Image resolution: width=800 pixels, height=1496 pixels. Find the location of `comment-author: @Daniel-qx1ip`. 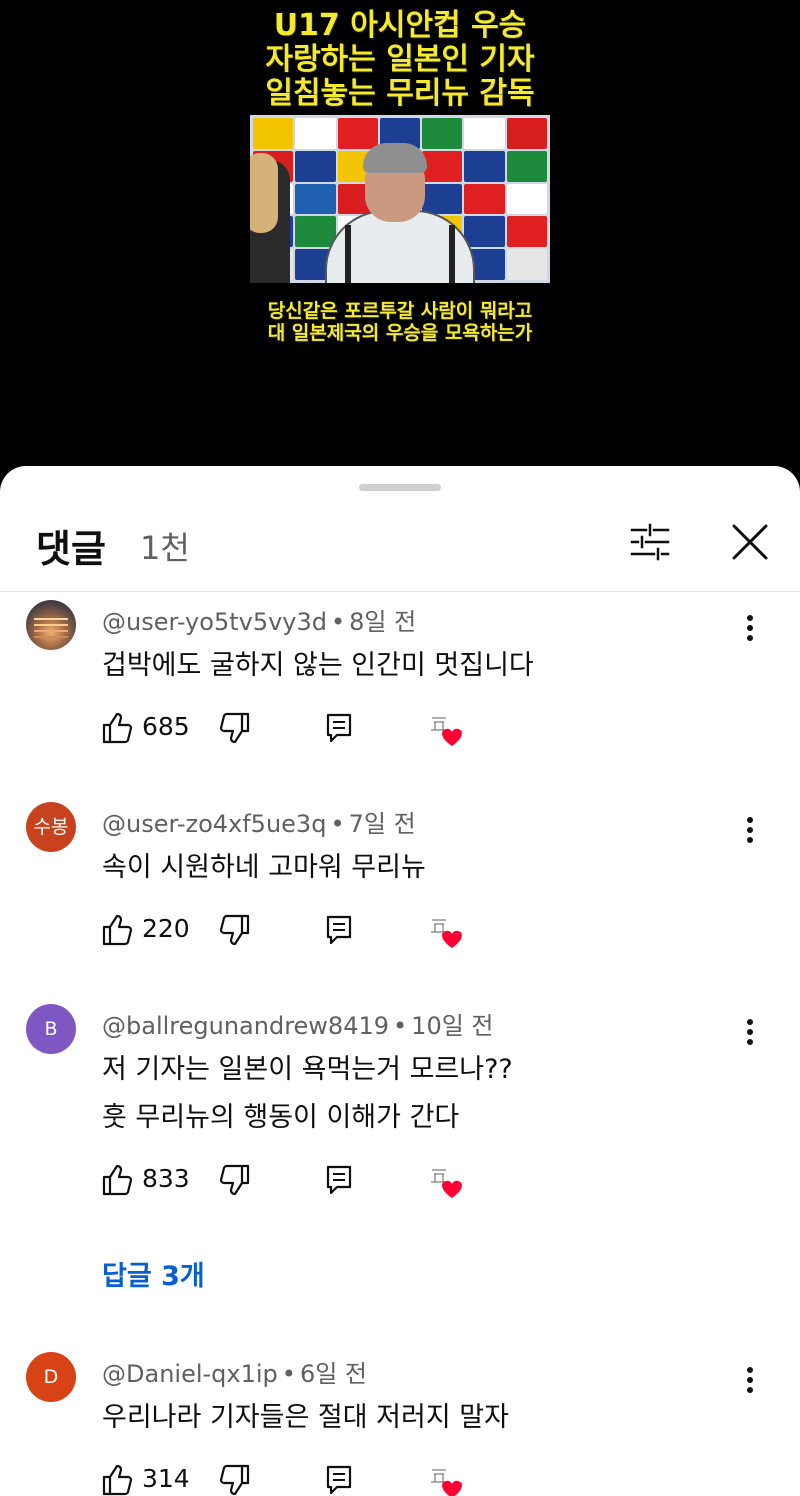

comment-author: @Daniel-qx1ip is located at coordinates (190, 1374).